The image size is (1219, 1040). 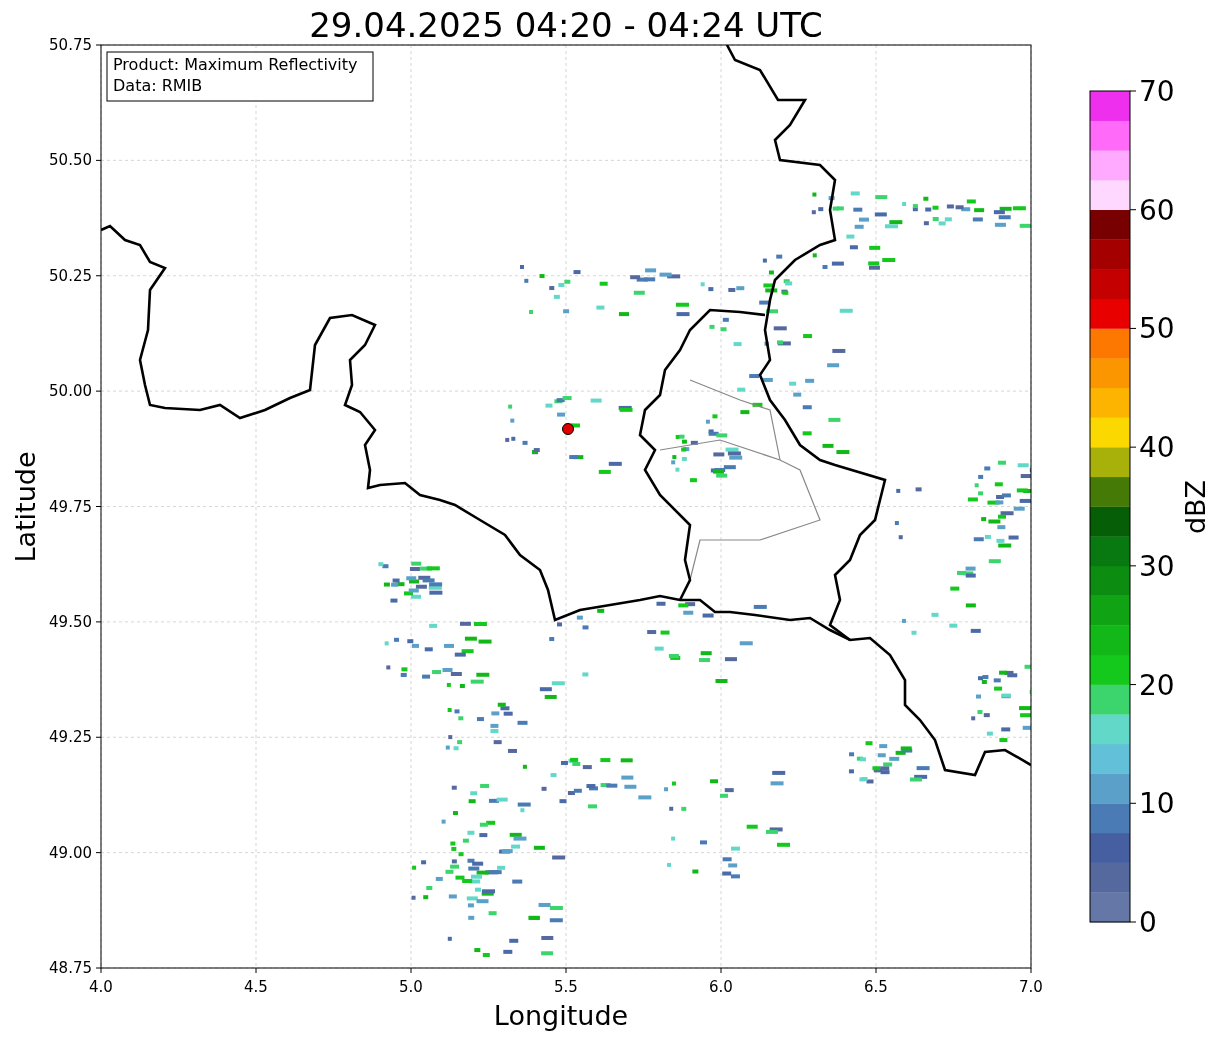 What do you see at coordinates (721, 987) in the screenshot?
I see `x-tick-label: 6.0` at bounding box center [721, 987].